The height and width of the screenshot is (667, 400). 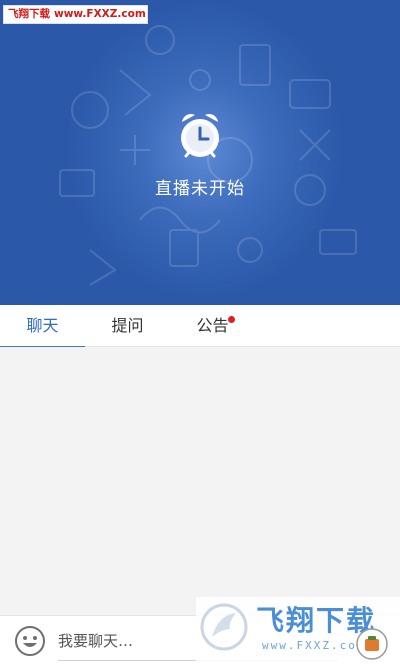 I want to click on tab-announcements-label: 公告, so click(x=212, y=325).